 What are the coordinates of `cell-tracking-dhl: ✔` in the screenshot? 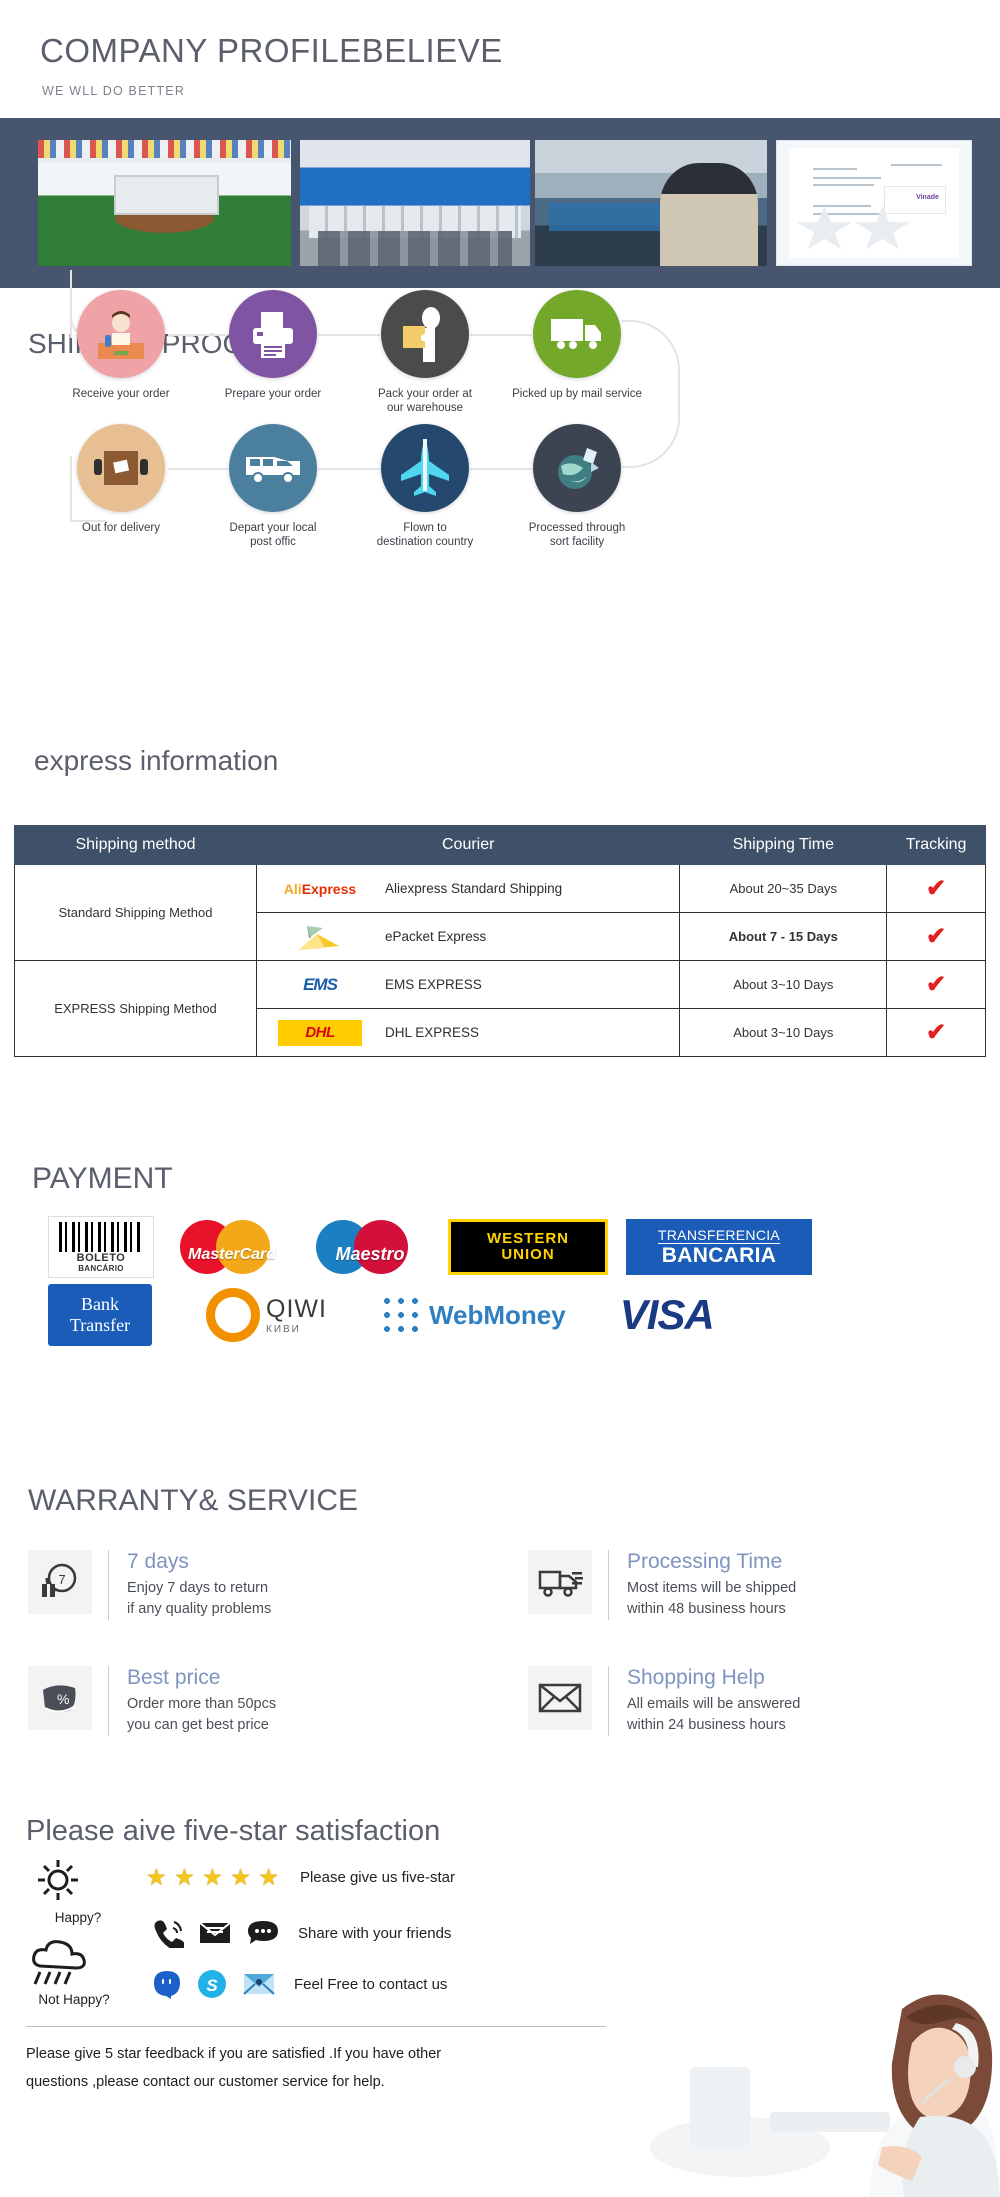 It's located at (936, 1032).